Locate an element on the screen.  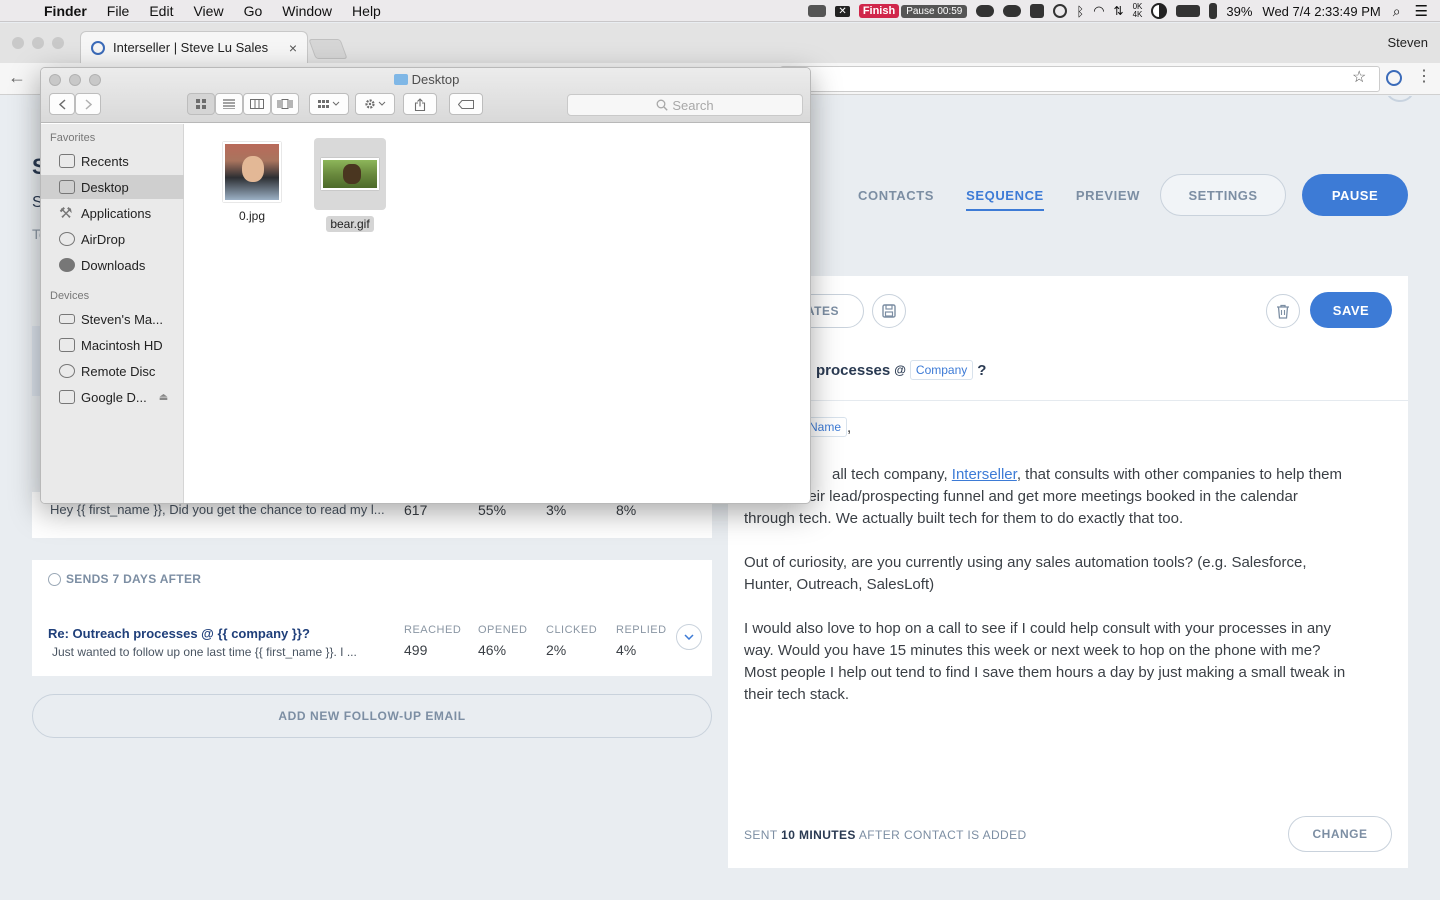
gear-icon is located at coordinates (375, 104).